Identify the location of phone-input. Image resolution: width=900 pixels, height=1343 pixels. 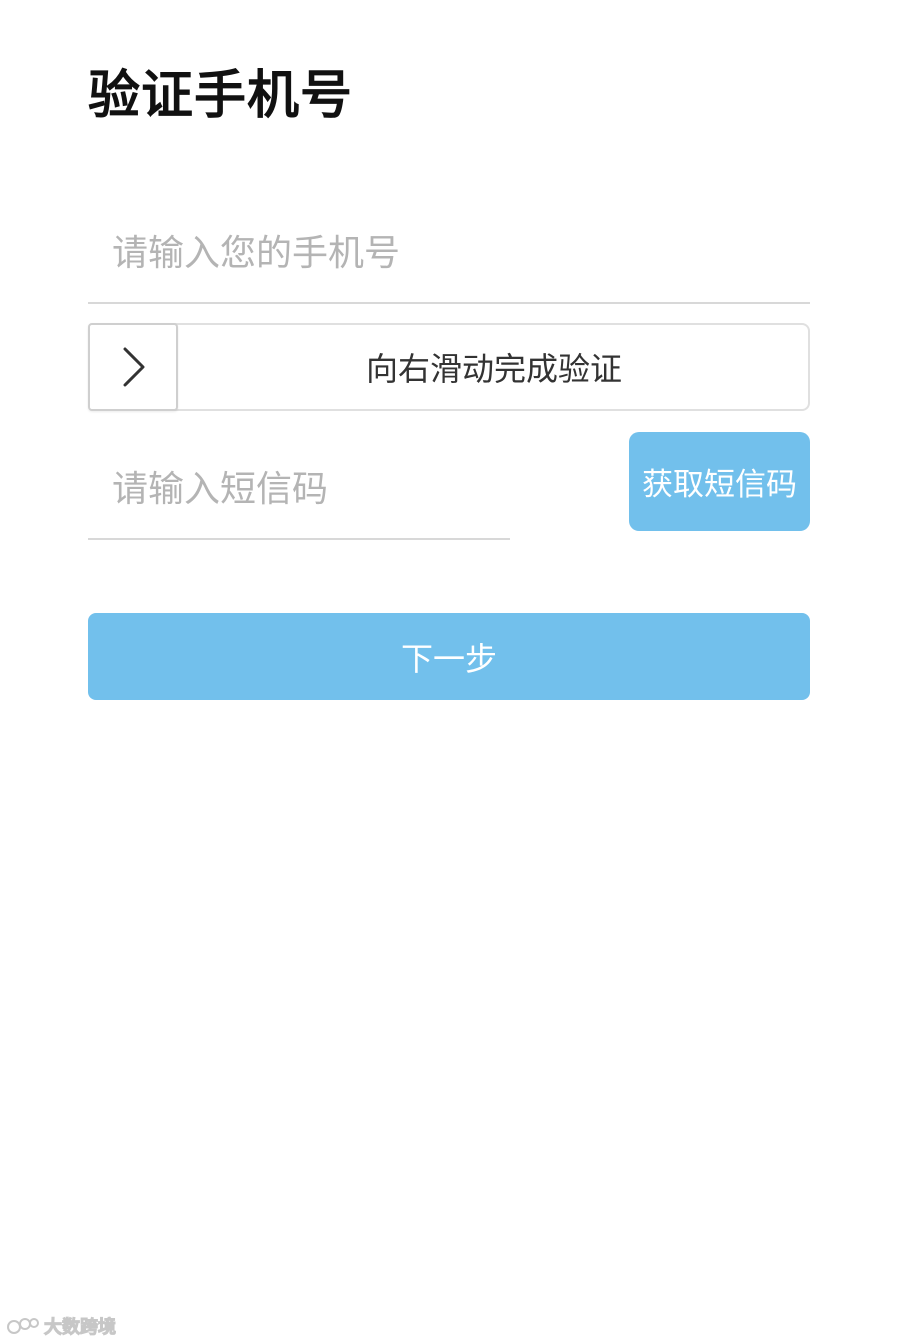
(449, 253).